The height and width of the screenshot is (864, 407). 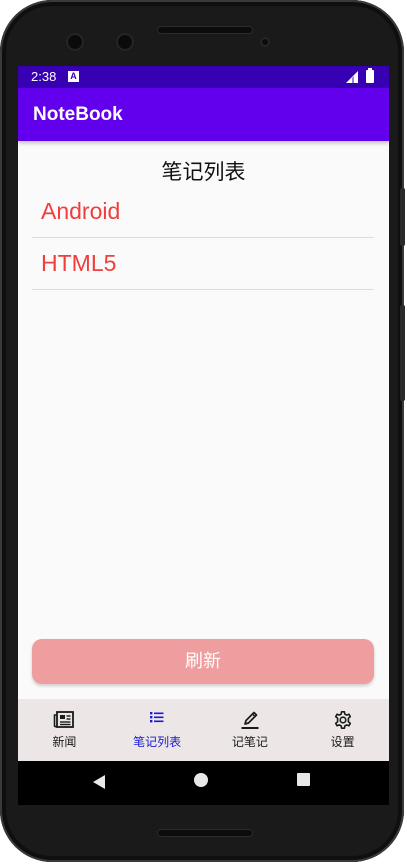 What do you see at coordinates (402, 217) in the screenshot?
I see `power-button` at bounding box center [402, 217].